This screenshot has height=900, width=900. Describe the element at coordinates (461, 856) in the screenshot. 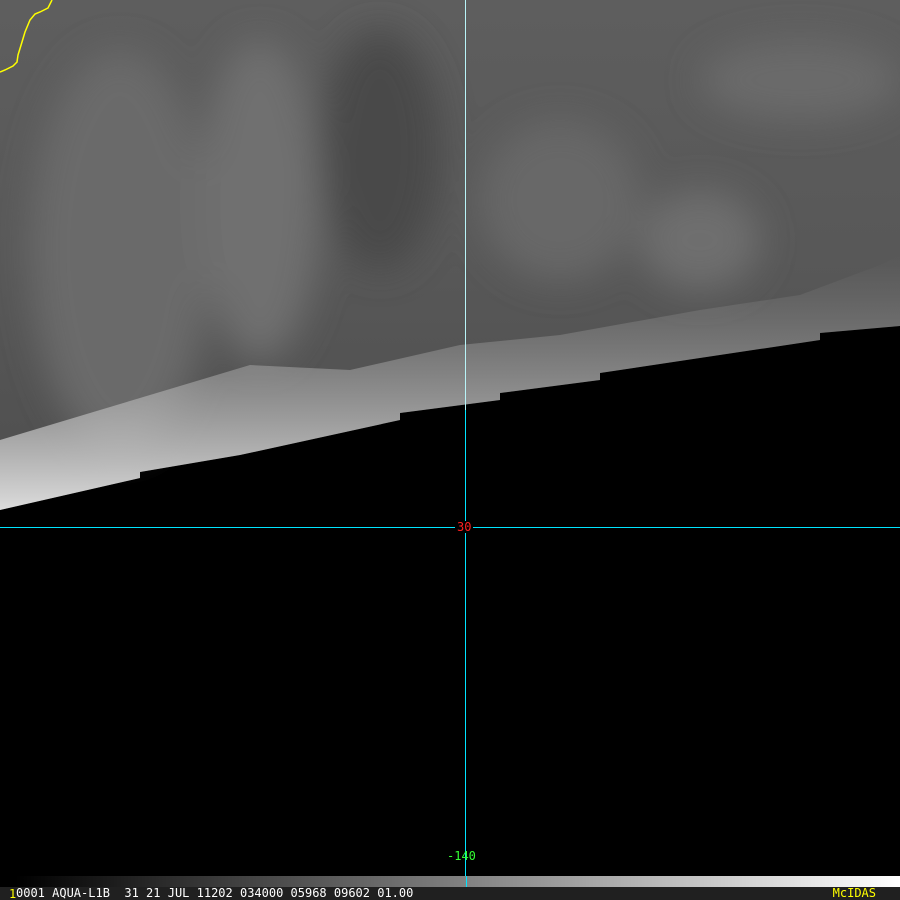

I see `longitude-label: -140` at that location.